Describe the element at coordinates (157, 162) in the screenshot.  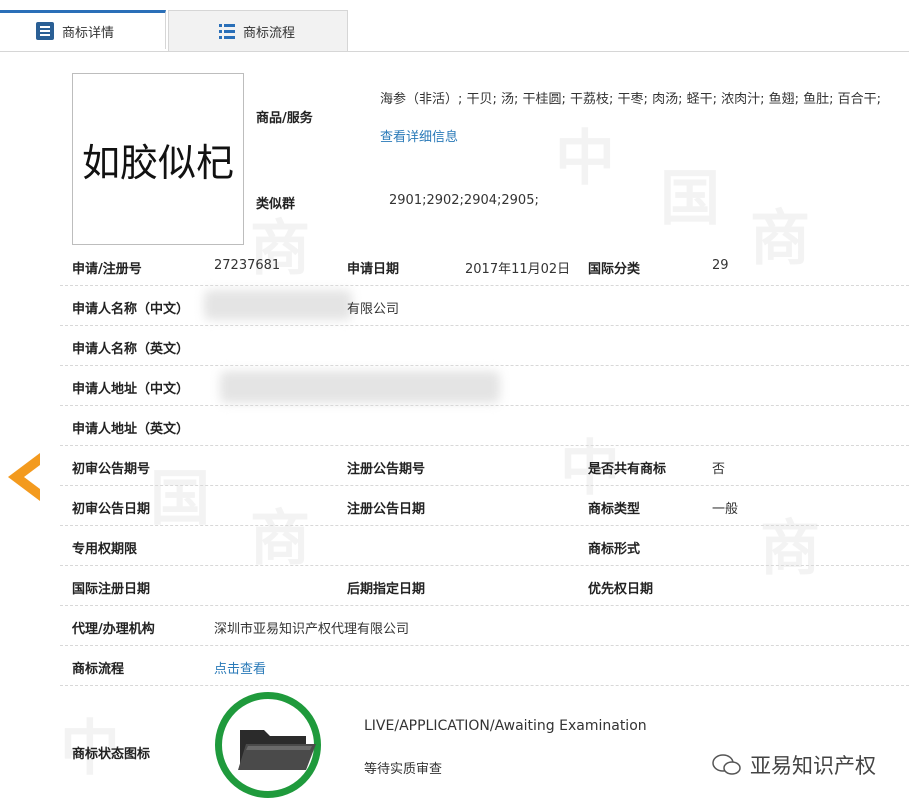
I see `trademark-image-text: 如胶似杞` at that location.